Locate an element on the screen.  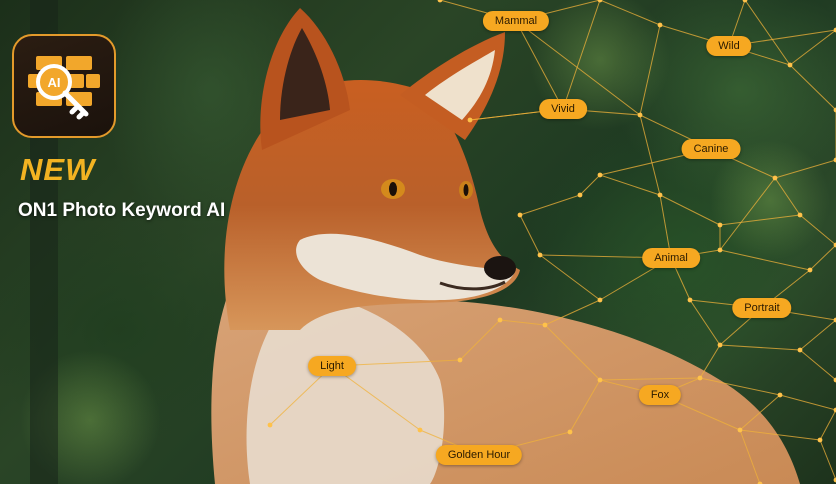
keyword-tag-wild: Wild is located at coordinates (729, 46).